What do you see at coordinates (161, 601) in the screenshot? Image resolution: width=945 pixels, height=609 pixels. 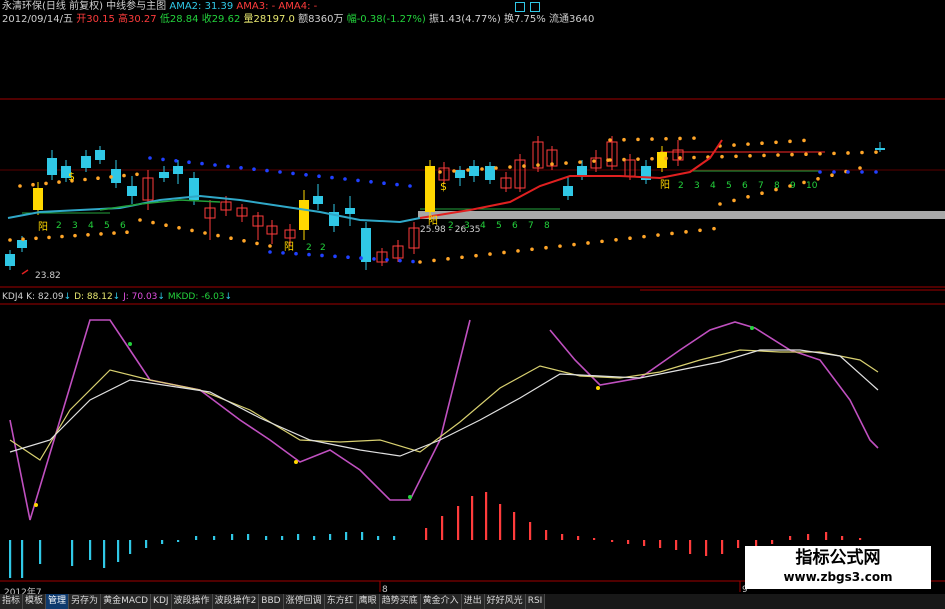 I see `tab-5: KDJ` at bounding box center [161, 601].